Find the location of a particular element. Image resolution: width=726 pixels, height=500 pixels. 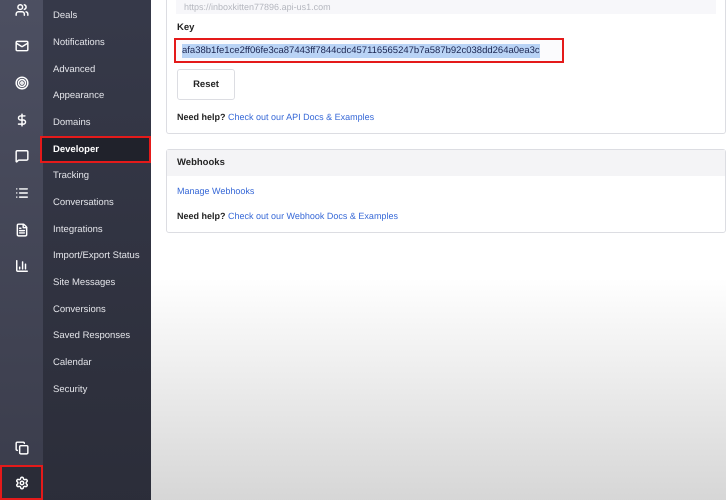

windows-icon is located at coordinates (21, 447).